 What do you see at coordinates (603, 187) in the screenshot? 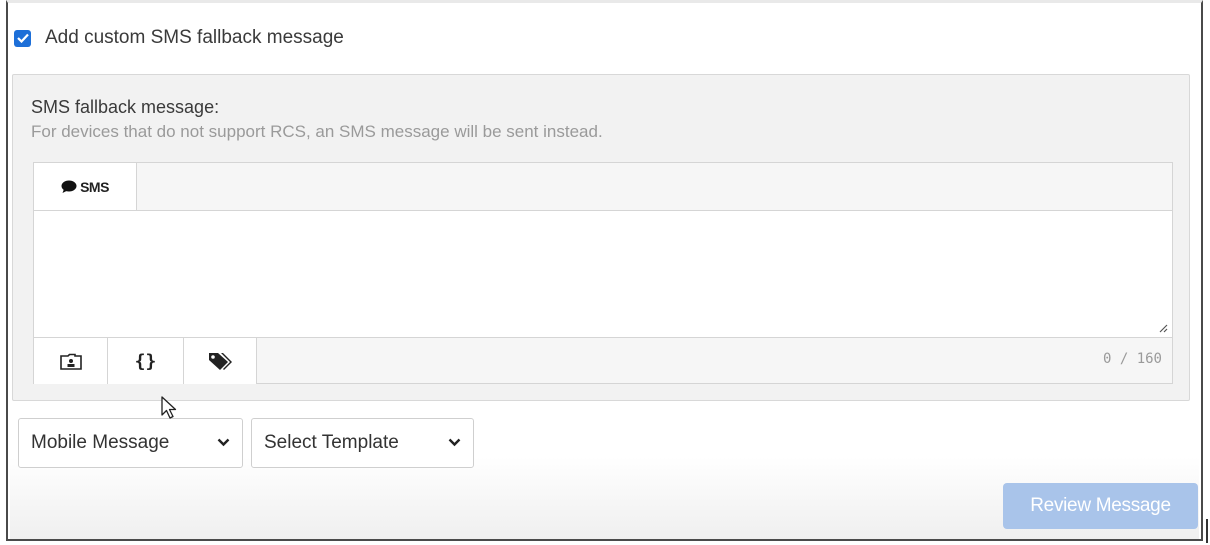
I see `editor-tabbar: SMS` at bounding box center [603, 187].